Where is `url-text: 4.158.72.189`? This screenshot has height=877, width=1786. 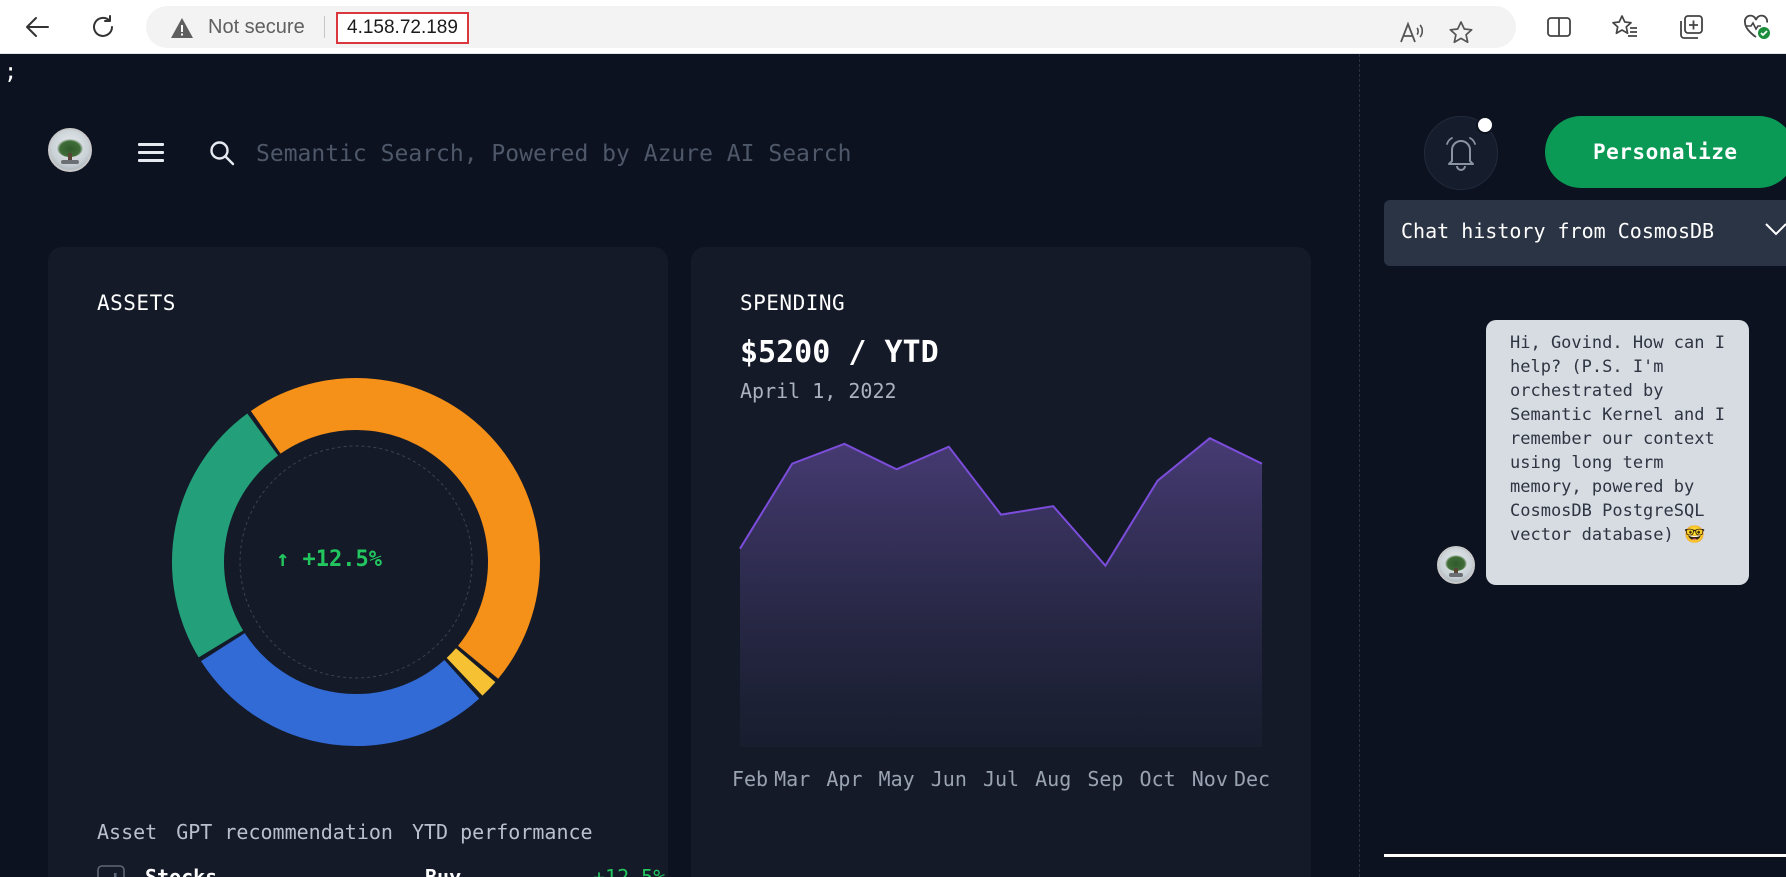 url-text: 4.158.72.189 is located at coordinates (402, 28).